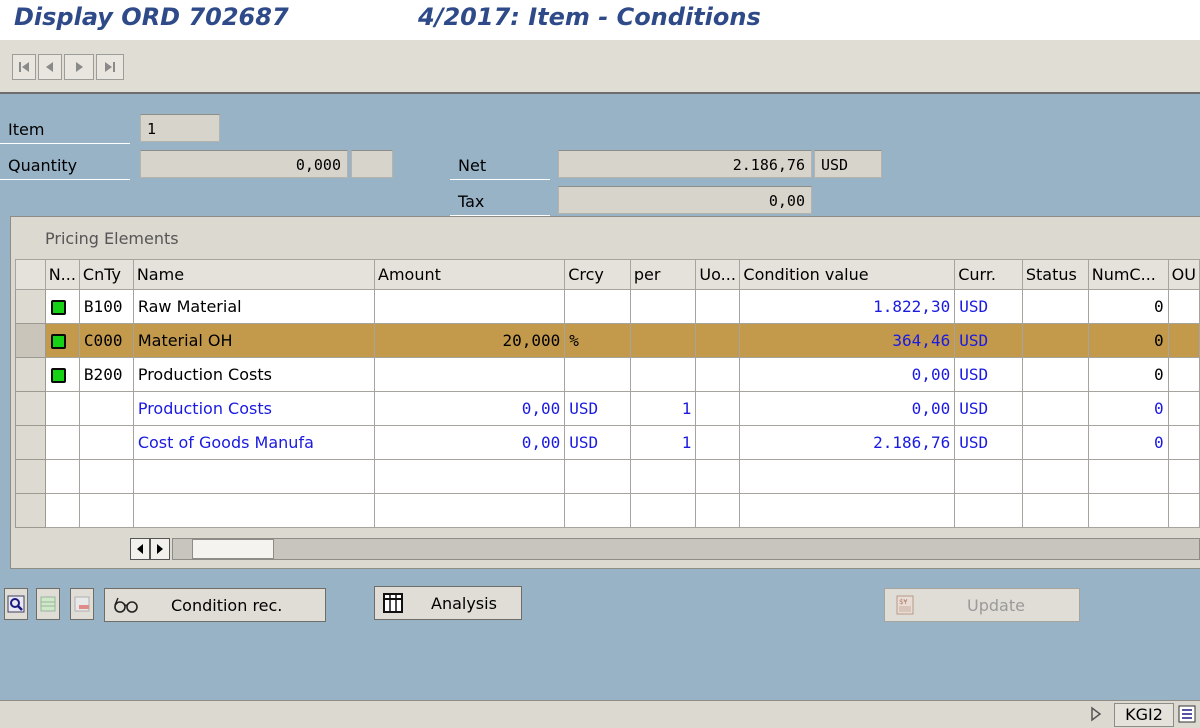  I want to click on column-header-cnty: CnTy, so click(106, 274).